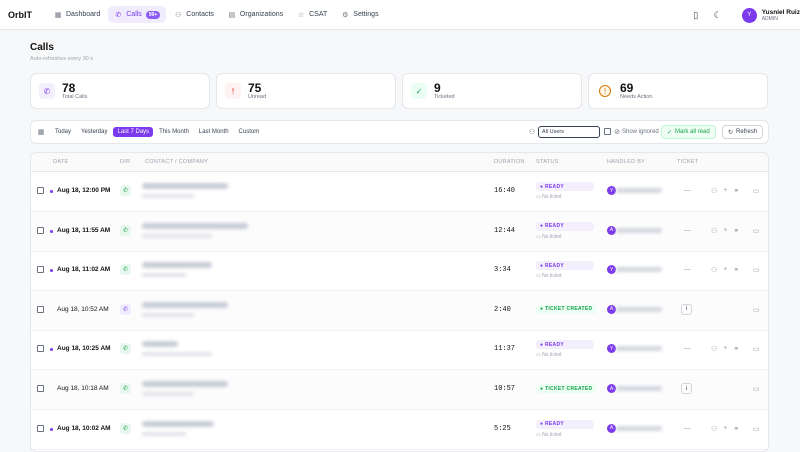 The width and height of the screenshot is (800, 452). Describe the element at coordinates (688, 132) in the screenshot. I see `mark-all-read-button: ✓ Mark all read` at that location.